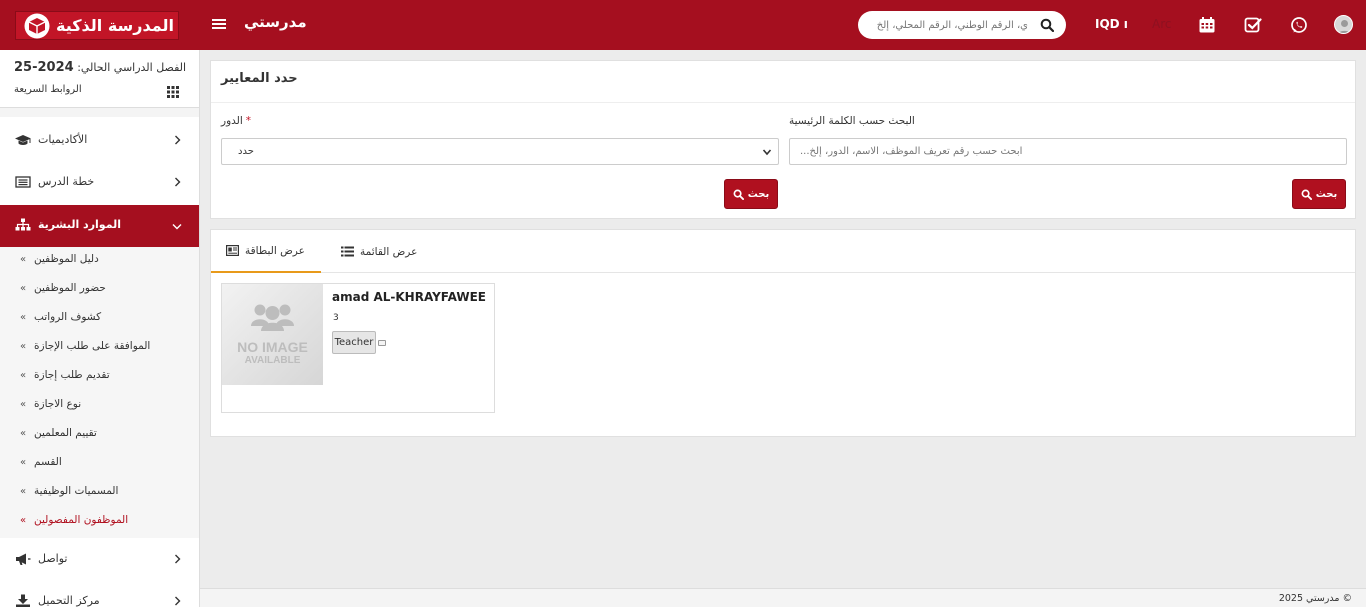  I want to click on sidebar-divider, so click(99, 112).